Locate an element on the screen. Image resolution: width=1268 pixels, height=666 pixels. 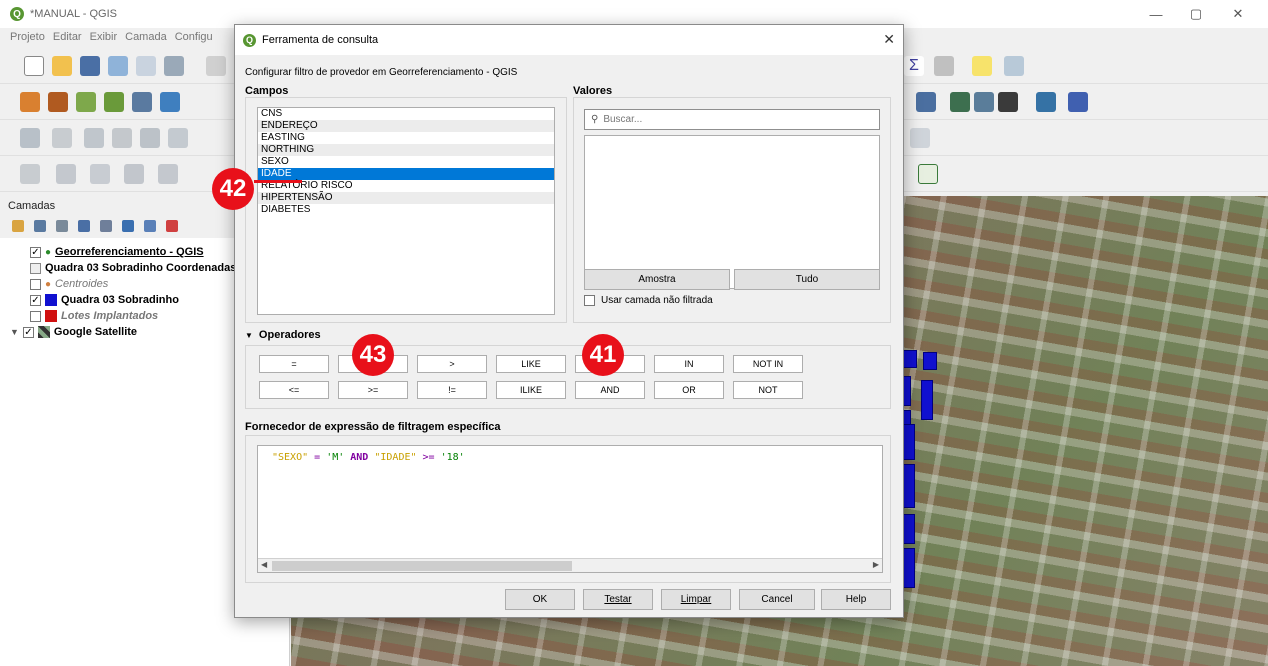
collapse-all-icon is located at coordinates (150, 226).